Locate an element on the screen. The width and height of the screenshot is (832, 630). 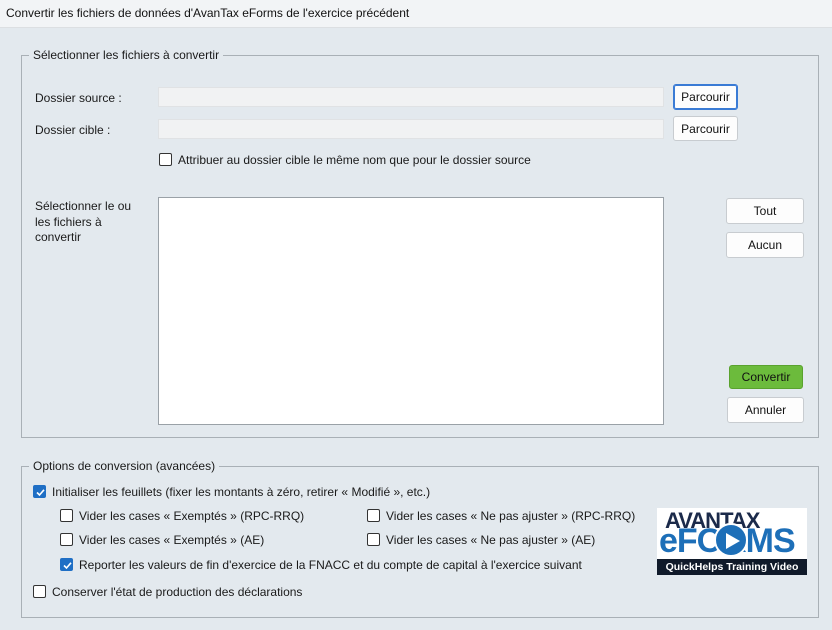
convert-button: Convertir is located at coordinates (766, 377).